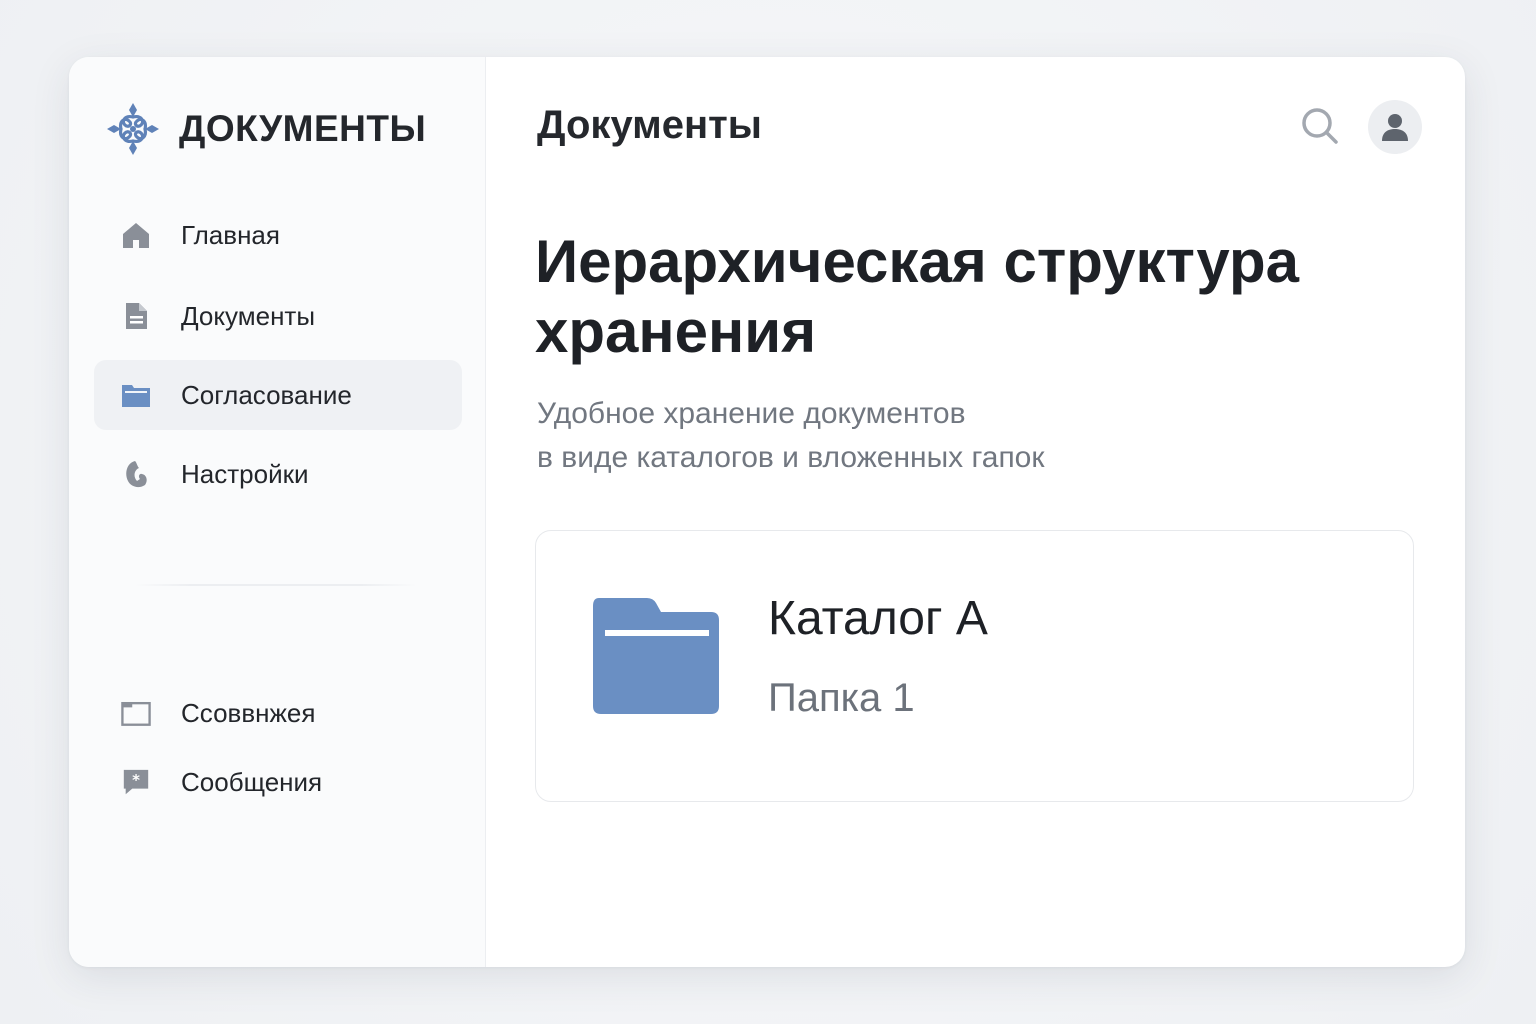  What do you see at coordinates (791, 457) in the screenshot?
I see `subtitle-line-2: в виде каталогов и вложенных гапок` at bounding box center [791, 457].